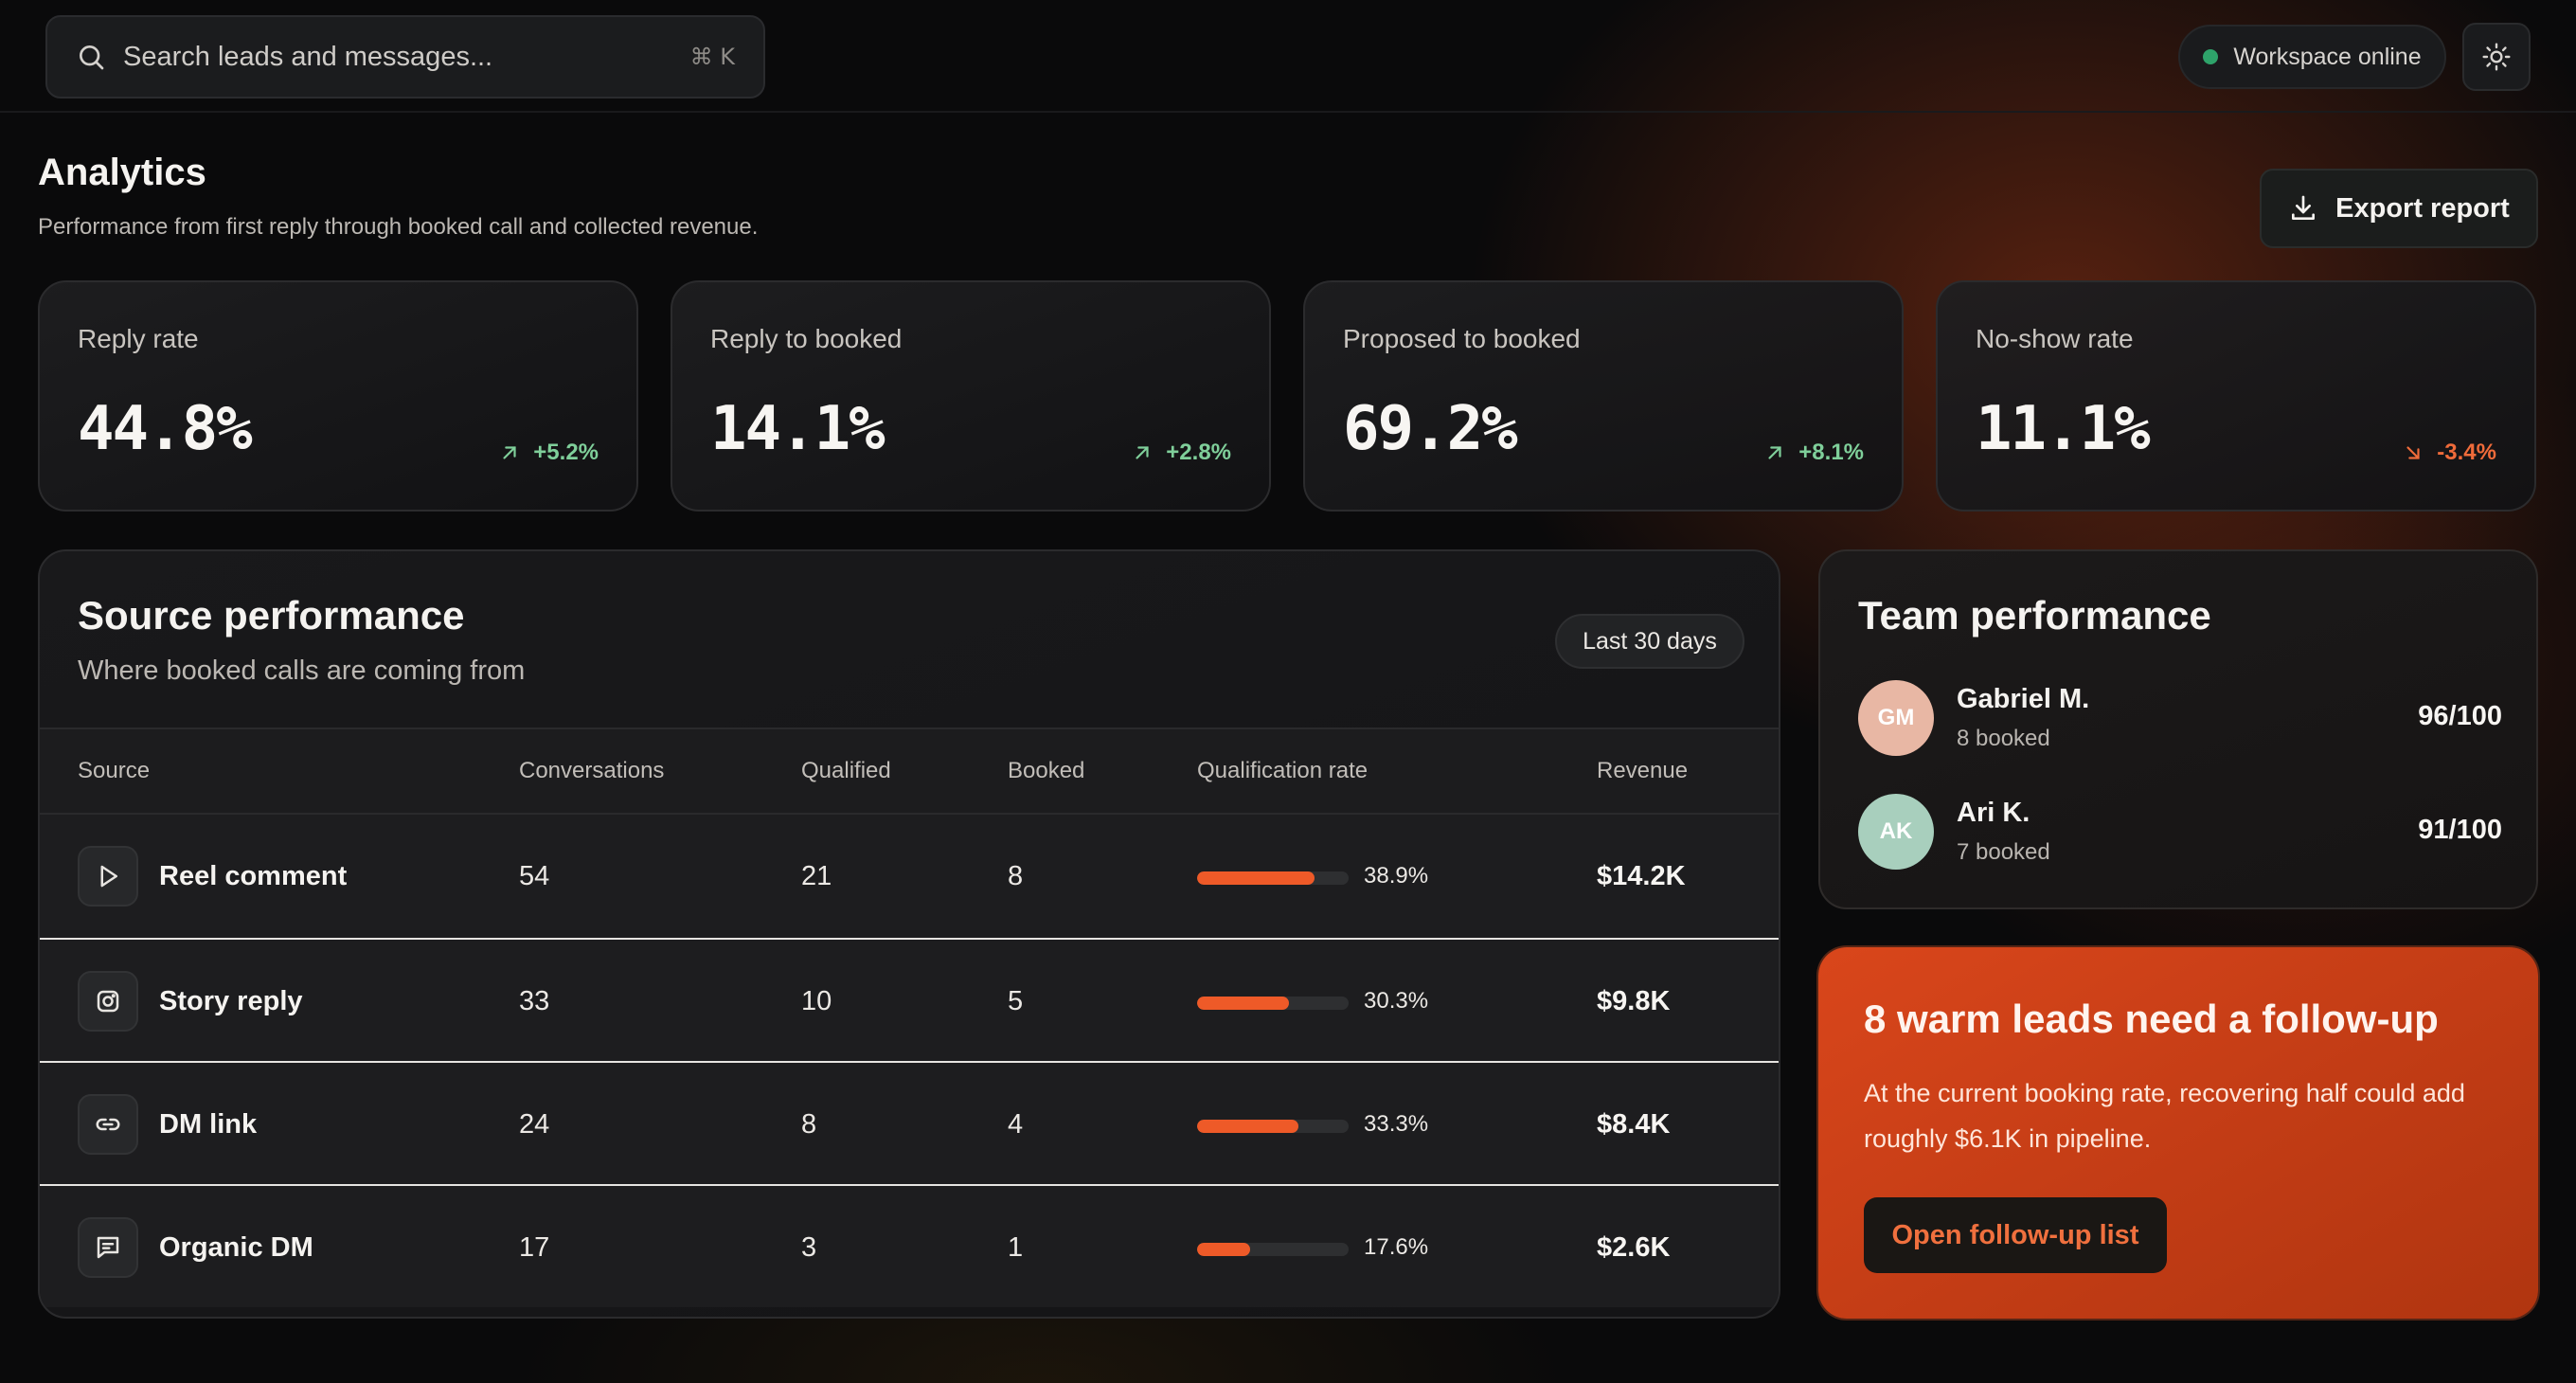 The image size is (2576, 1383). I want to click on kpi-label: Reply to booked, so click(806, 338).